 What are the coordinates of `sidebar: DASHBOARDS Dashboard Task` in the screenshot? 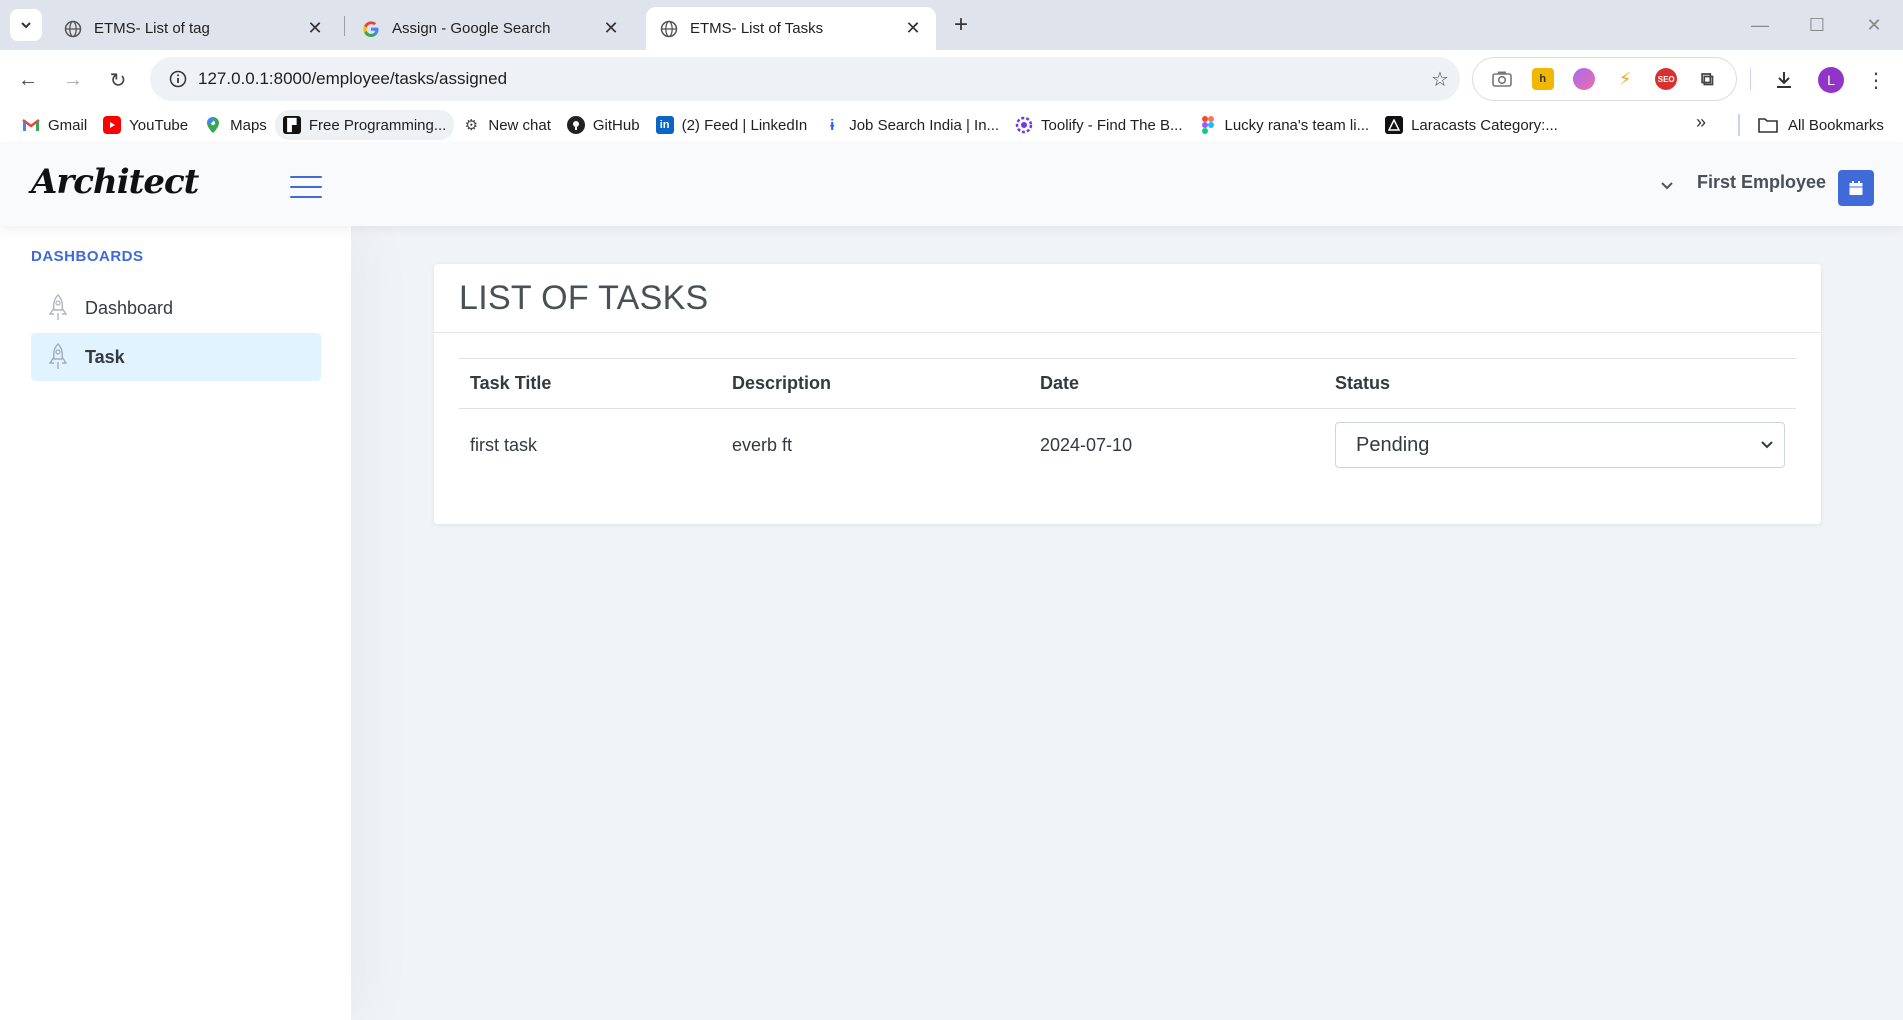 It's located at (175, 623).